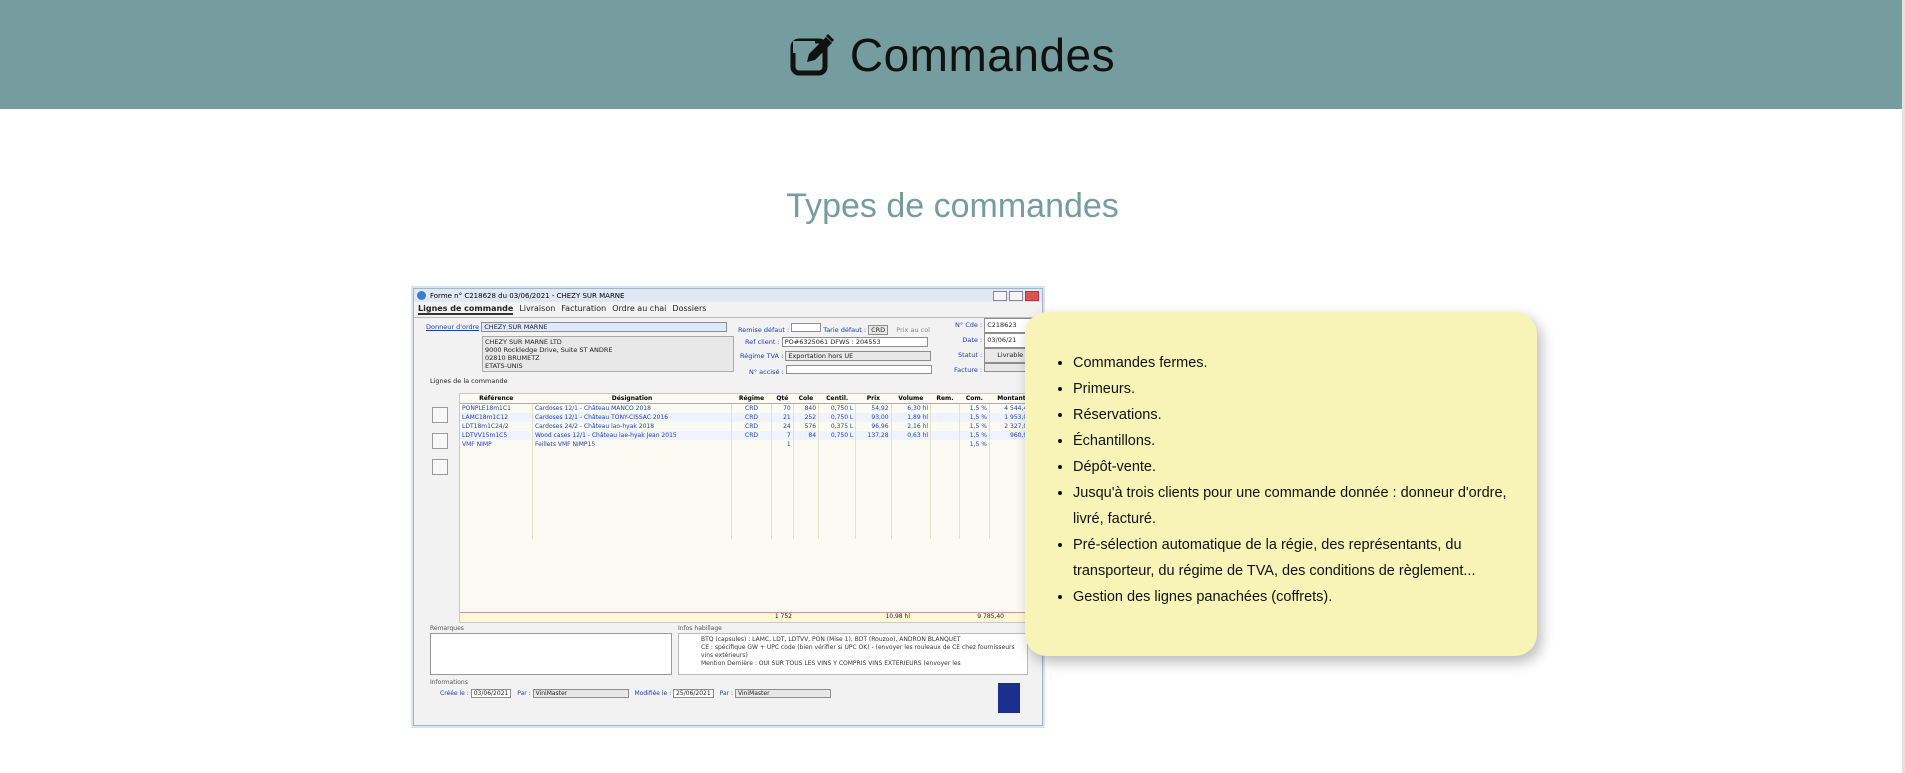 The height and width of the screenshot is (773, 1905). I want to click on modif-field: 25/06/2021, so click(693, 693).